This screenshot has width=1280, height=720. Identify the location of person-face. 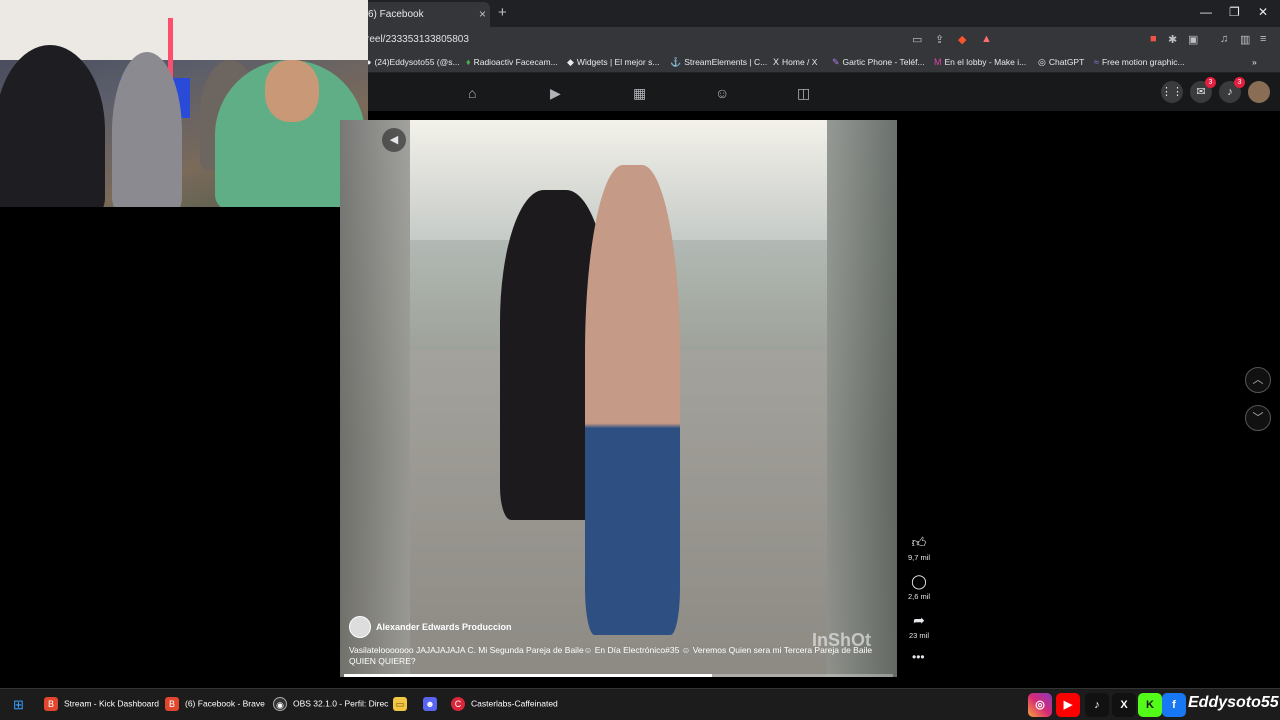
(292, 91).